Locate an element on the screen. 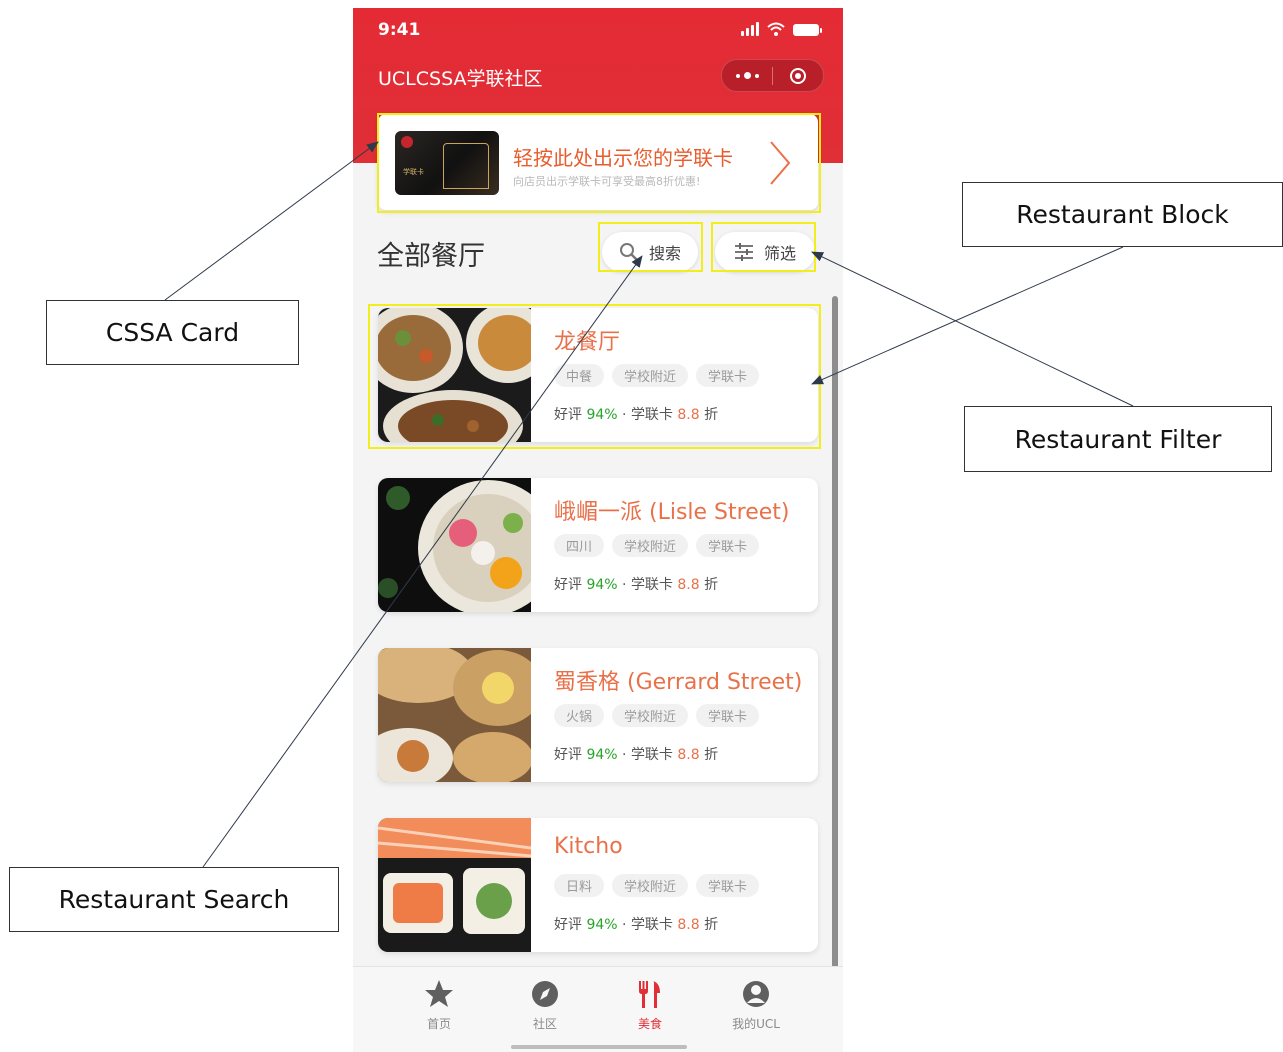 This screenshot has height=1052, width=1283. annotation-restaurant-search: Restaurant Search is located at coordinates (174, 899).